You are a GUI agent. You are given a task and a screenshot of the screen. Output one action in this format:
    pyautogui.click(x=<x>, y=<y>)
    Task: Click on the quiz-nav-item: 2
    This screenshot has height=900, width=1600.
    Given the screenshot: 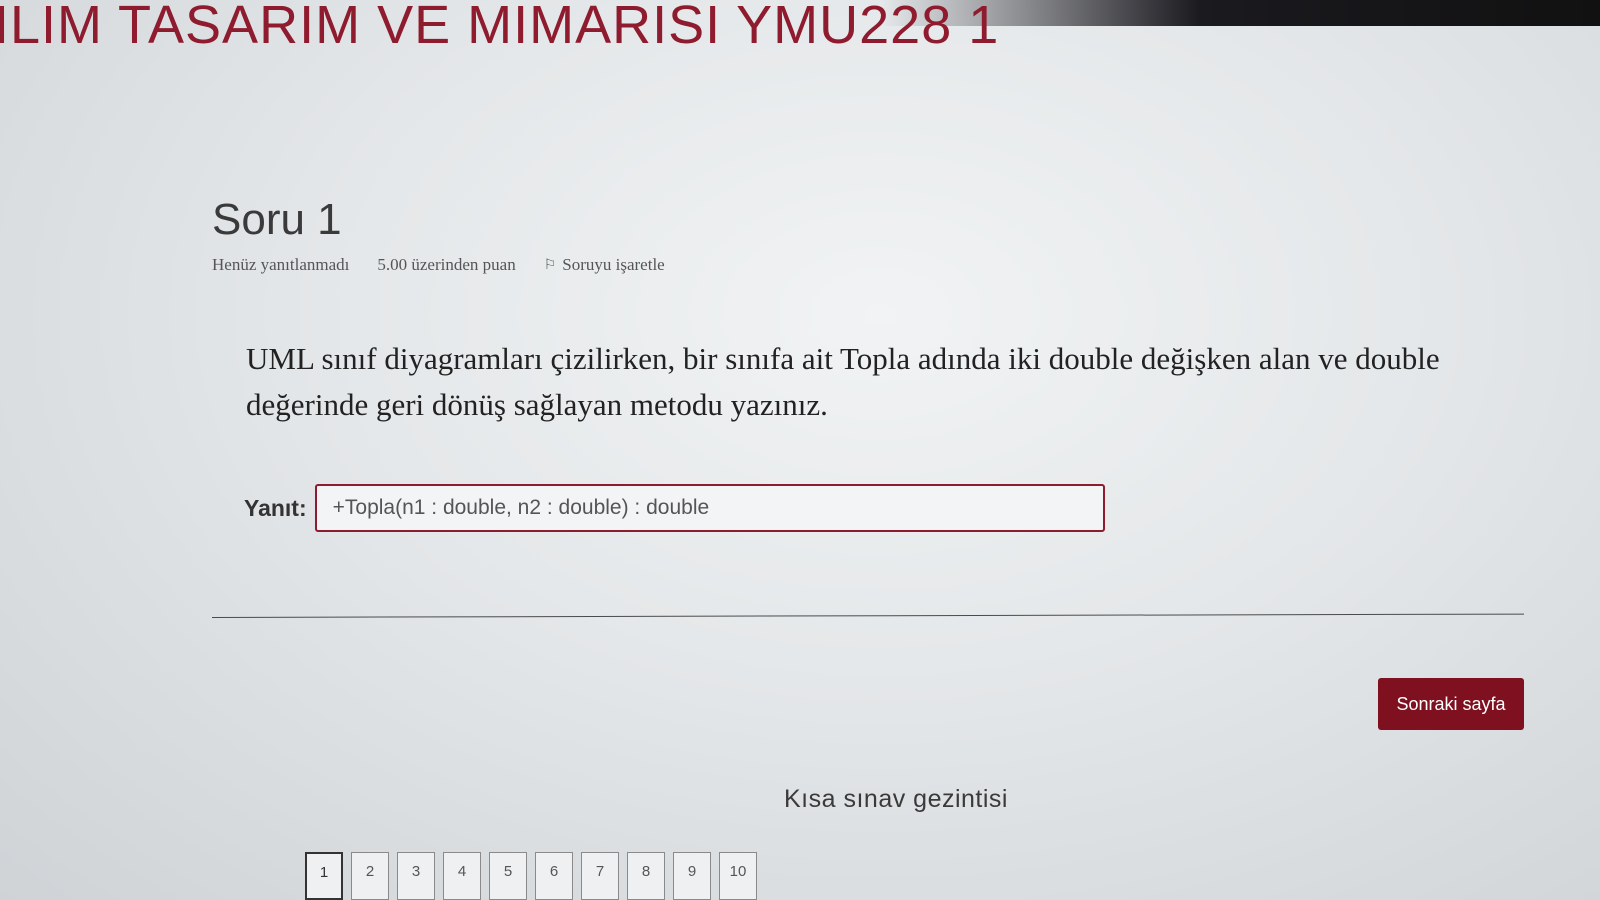 What is the action you would take?
    pyautogui.click(x=370, y=876)
    